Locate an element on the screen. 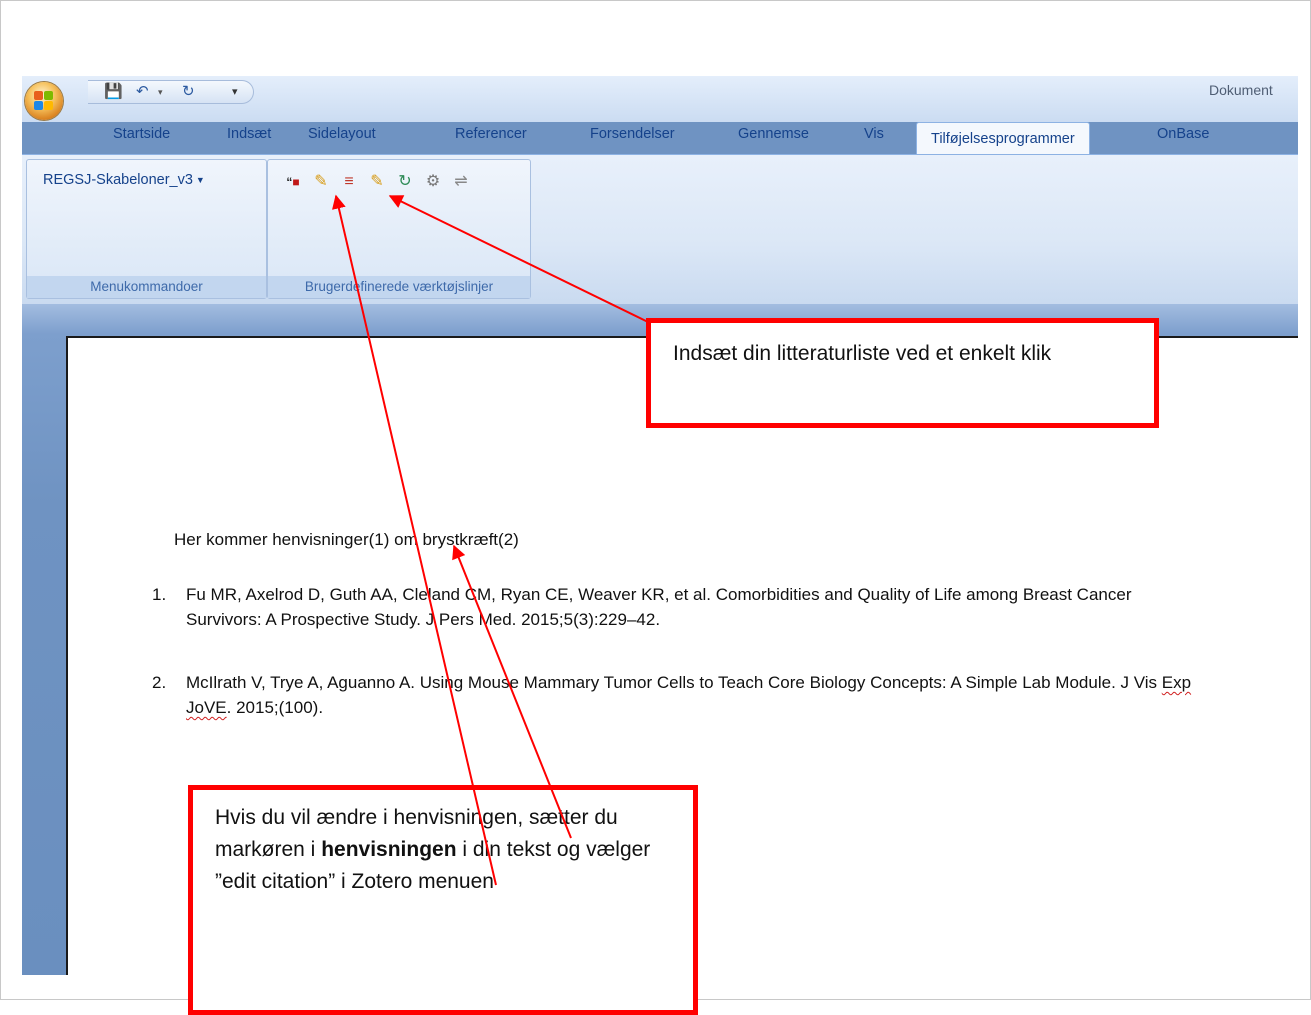  undo-dropdown-icon: ▾ is located at coordinates (160, 92).